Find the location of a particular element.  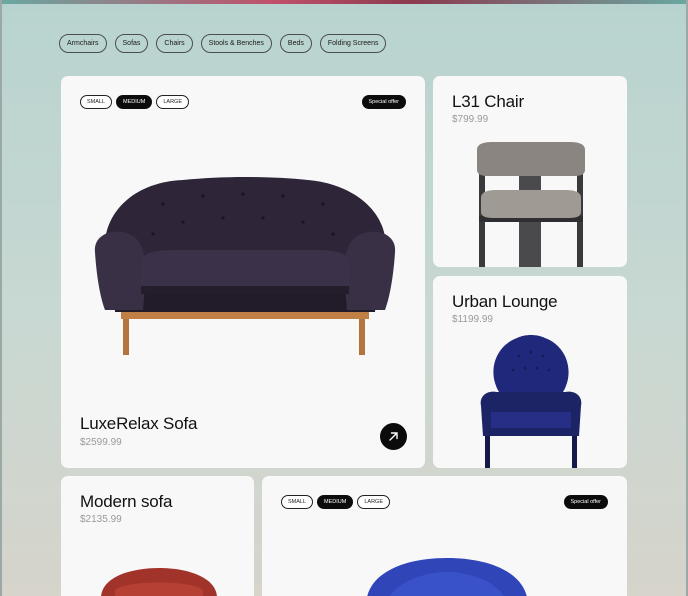

arrow-up-right-icon is located at coordinates (393, 436).